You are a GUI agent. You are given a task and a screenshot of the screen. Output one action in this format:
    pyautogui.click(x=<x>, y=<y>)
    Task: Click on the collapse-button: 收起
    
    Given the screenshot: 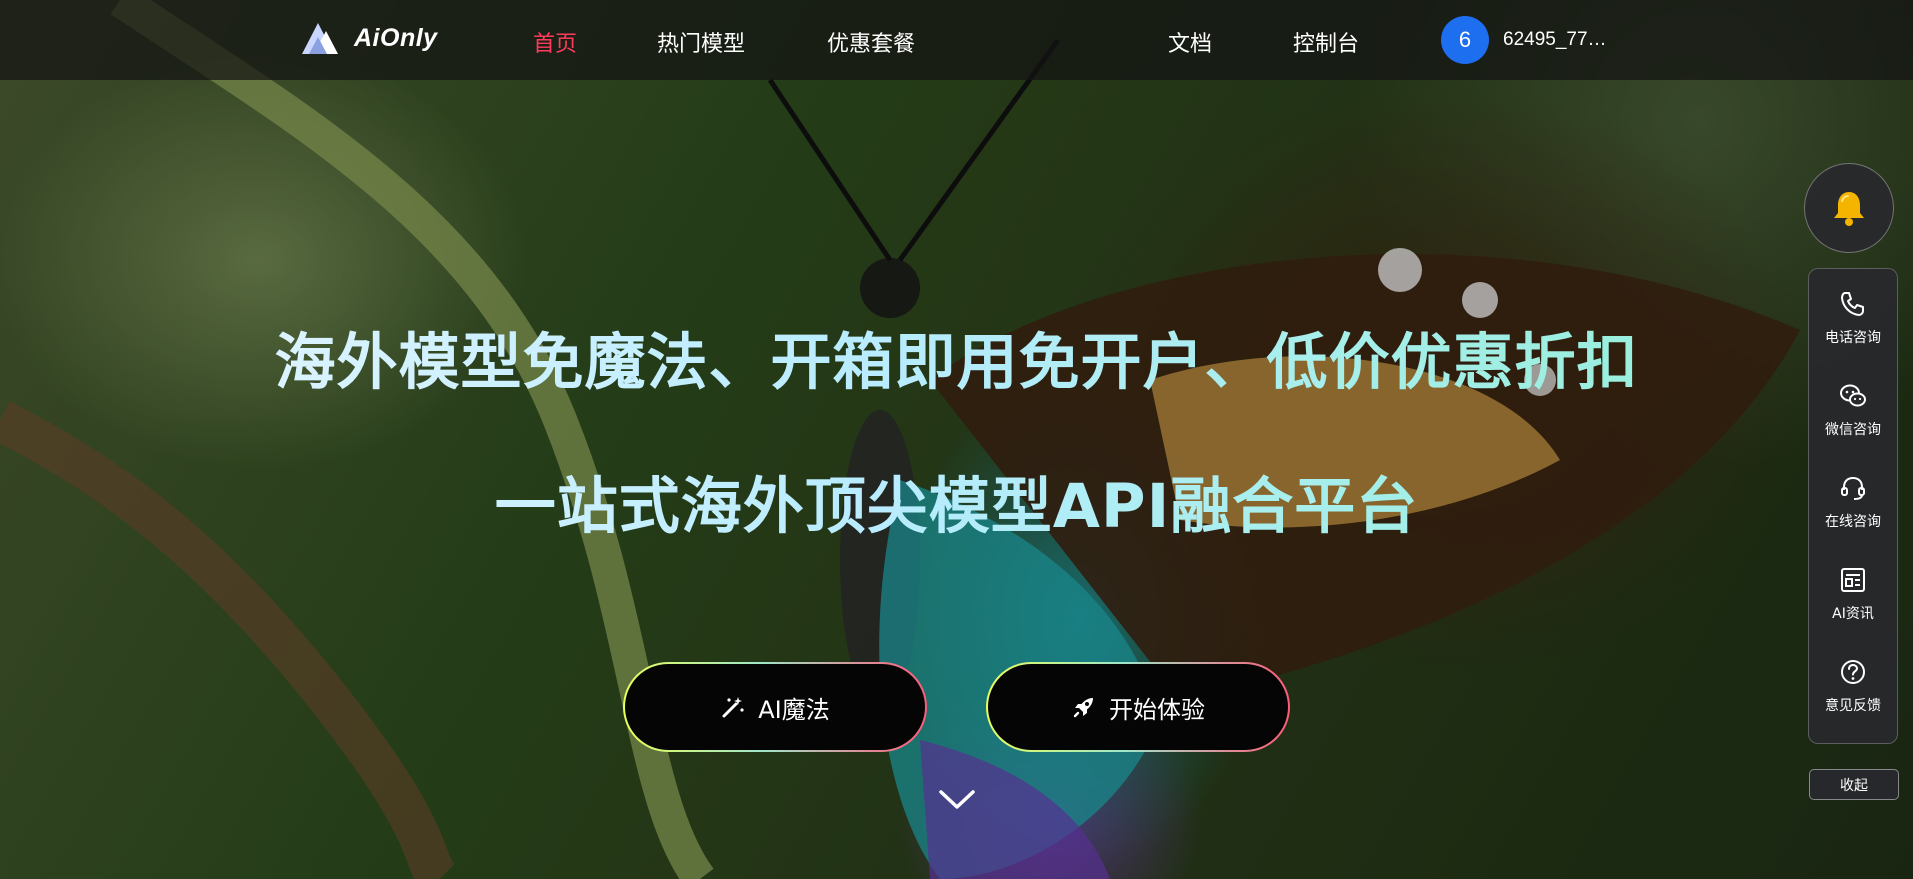 What is the action you would take?
    pyautogui.click(x=1854, y=784)
    